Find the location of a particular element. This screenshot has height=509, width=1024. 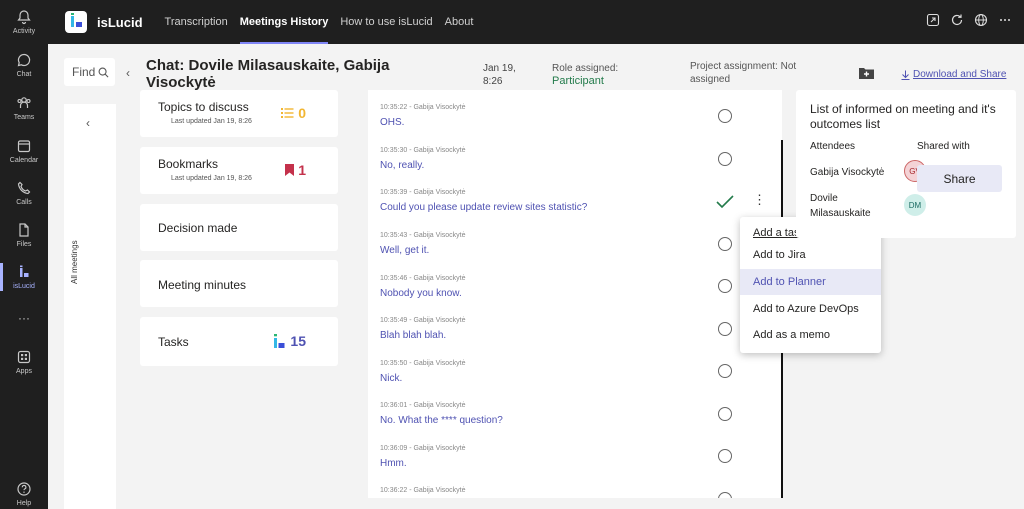

card-topics-title: Topics to discuss is located at coordinates (203, 107).